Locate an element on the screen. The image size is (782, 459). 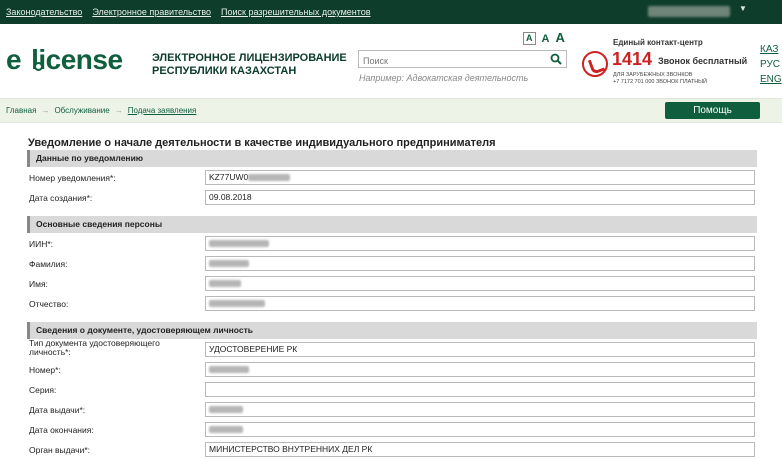
font-size-switcher: A A A is located at coordinates (544, 37).